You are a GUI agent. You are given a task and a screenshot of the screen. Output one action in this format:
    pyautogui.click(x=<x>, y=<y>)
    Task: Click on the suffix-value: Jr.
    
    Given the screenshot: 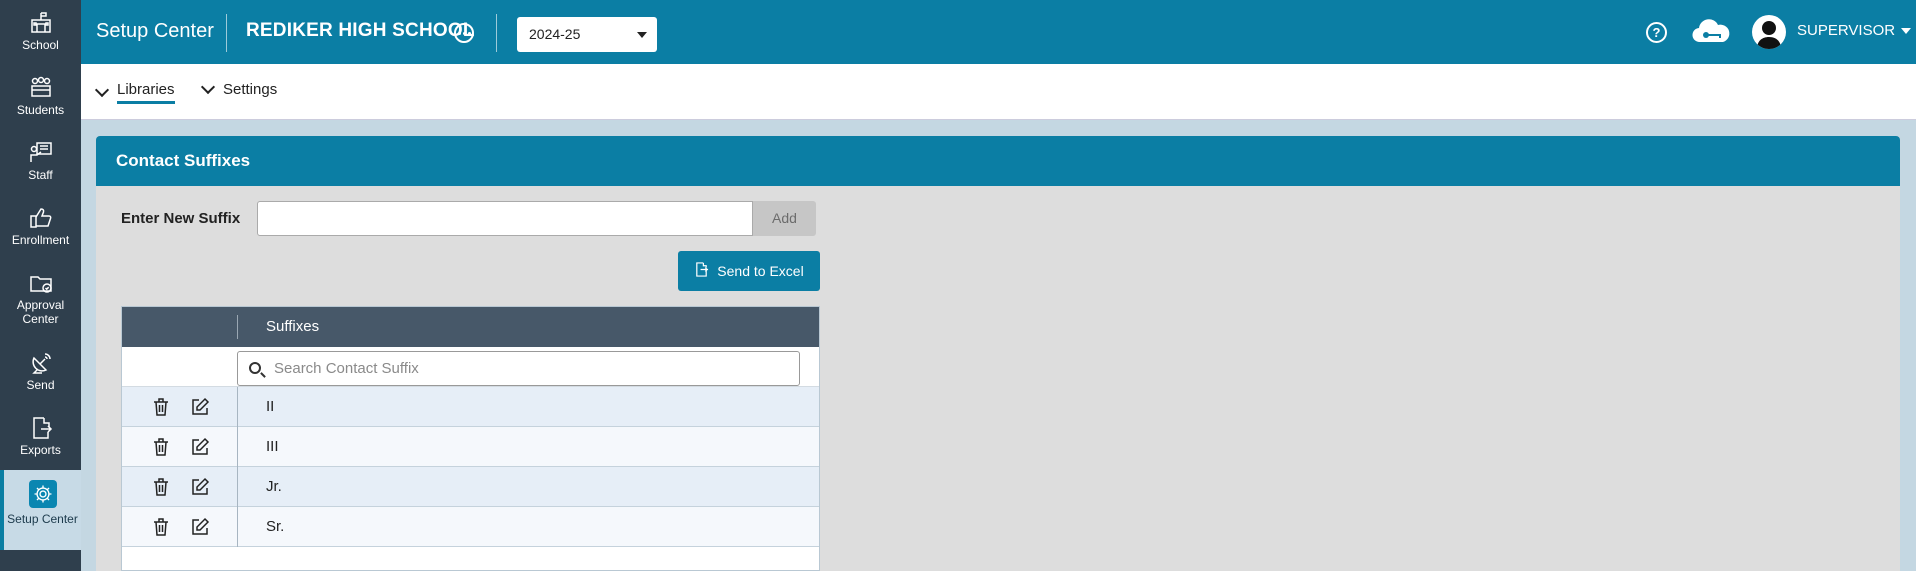 What is the action you would take?
    pyautogui.click(x=274, y=486)
    